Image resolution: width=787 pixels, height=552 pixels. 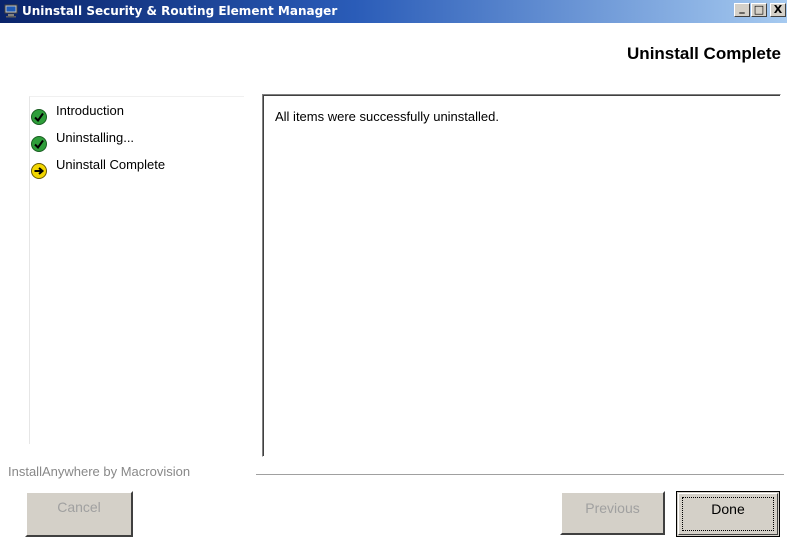 I want to click on previous-button: Previous, so click(x=612, y=513).